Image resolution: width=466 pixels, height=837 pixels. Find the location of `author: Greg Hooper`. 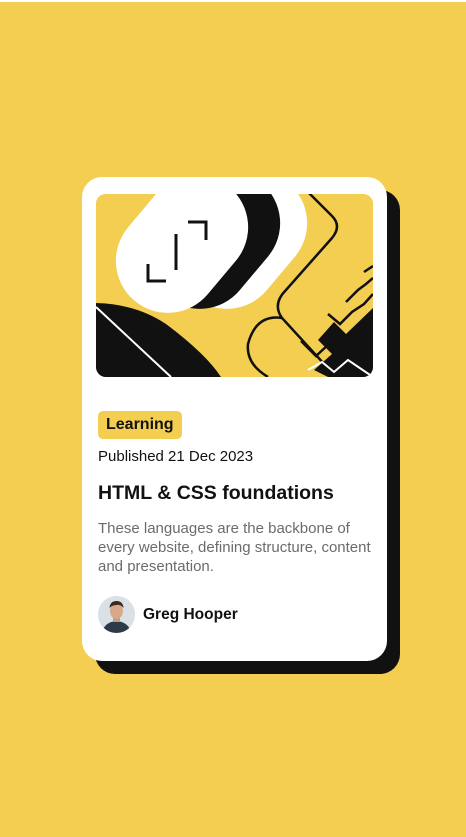

author: Greg Hooper is located at coordinates (168, 614).